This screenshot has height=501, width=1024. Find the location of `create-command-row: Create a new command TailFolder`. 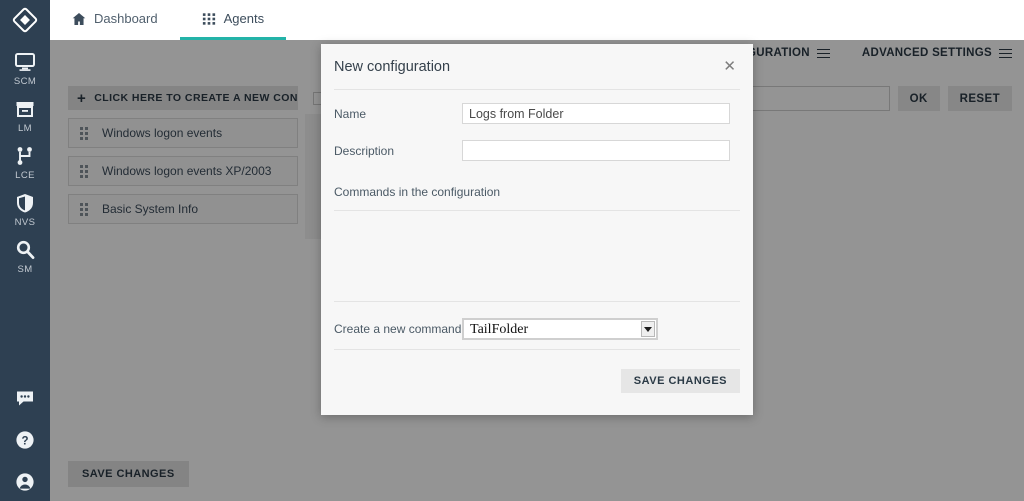

create-command-row: Create a new command TailFolder is located at coordinates (537, 329).